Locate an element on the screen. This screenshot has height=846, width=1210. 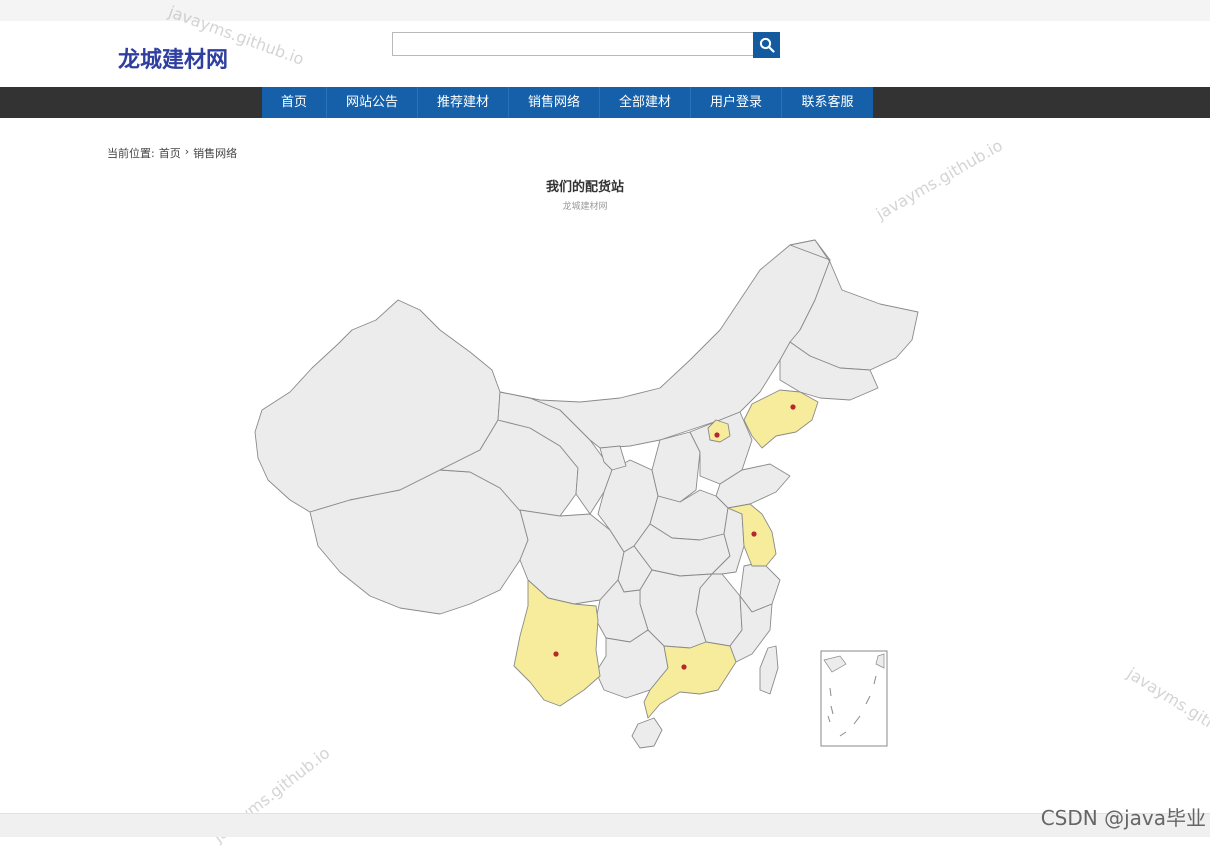
footer-bar is located at coordinates (605, 825).